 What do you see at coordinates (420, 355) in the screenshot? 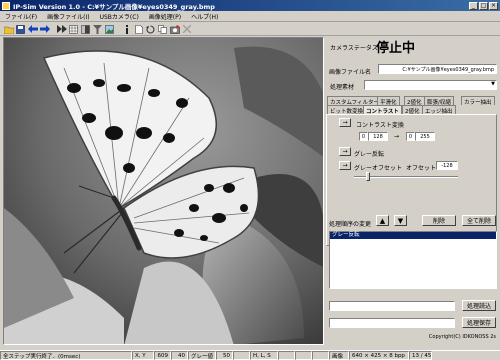
I see `page-counter: 13 / 45` at bounding box center [420, 355].